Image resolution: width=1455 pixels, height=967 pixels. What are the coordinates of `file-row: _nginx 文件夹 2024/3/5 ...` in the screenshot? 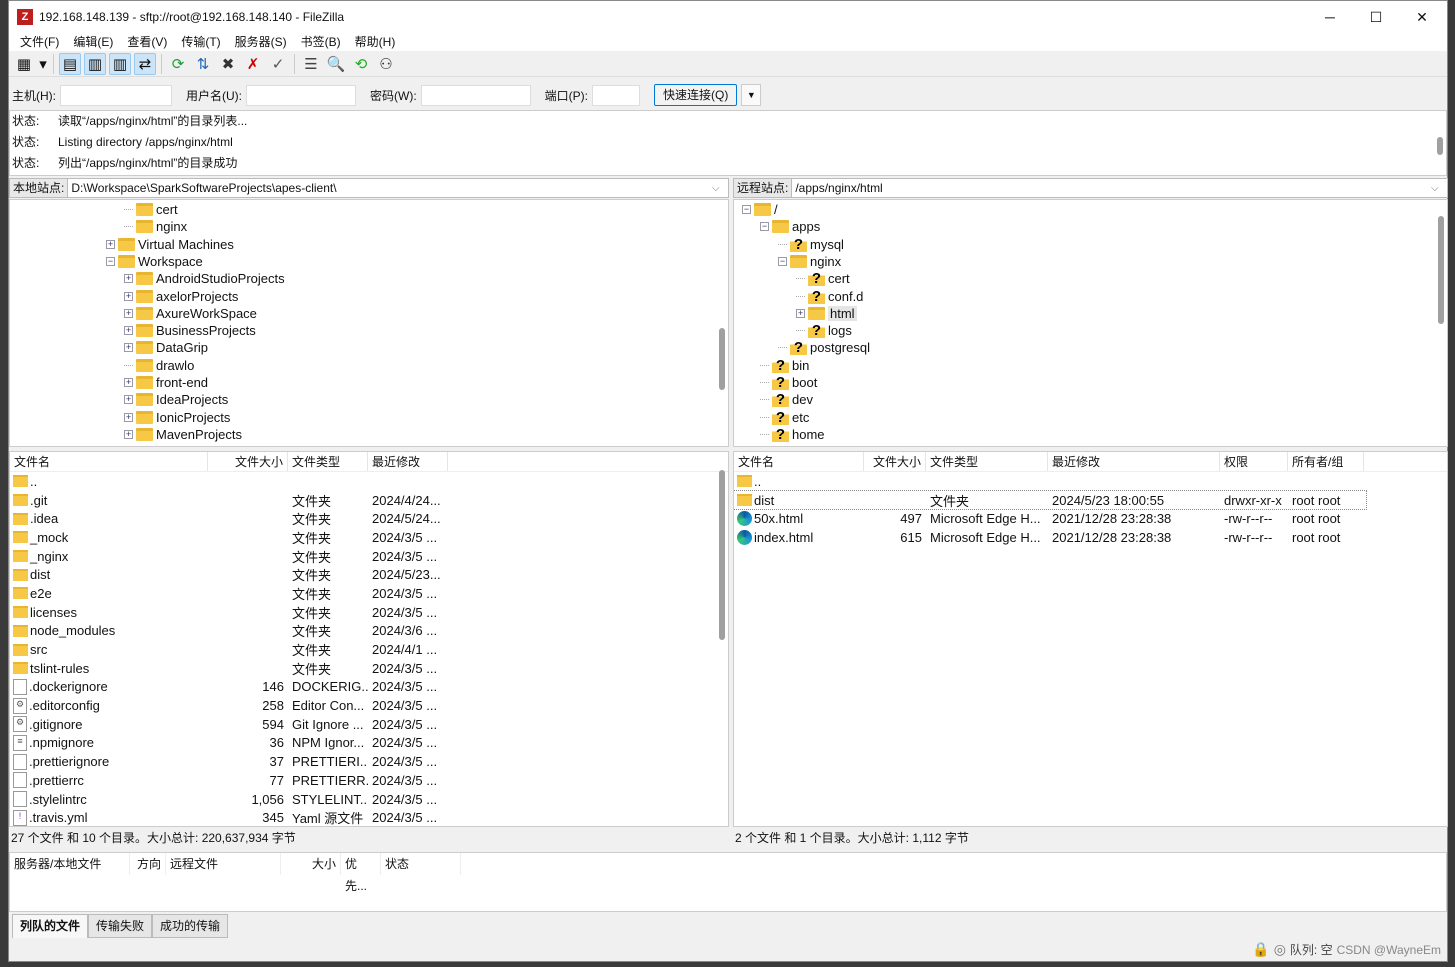 It's located at (369, 556).